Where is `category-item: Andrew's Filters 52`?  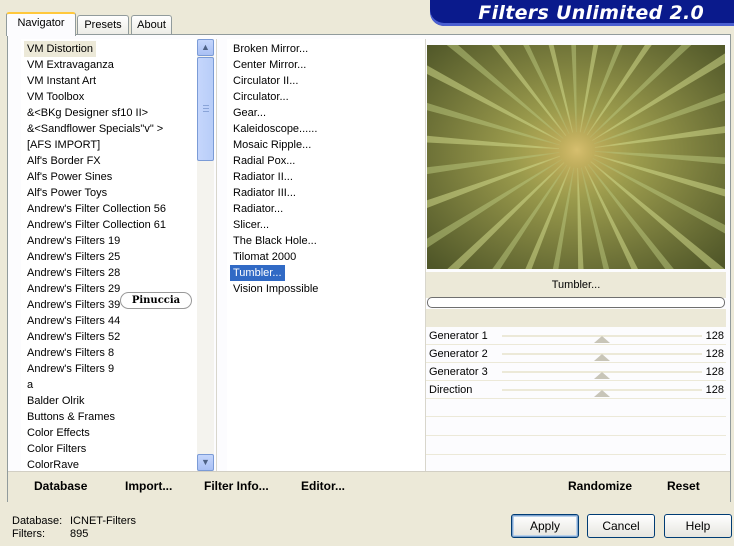 category-item: Andrew's Filters 52 is located at coordinates (73, 337).